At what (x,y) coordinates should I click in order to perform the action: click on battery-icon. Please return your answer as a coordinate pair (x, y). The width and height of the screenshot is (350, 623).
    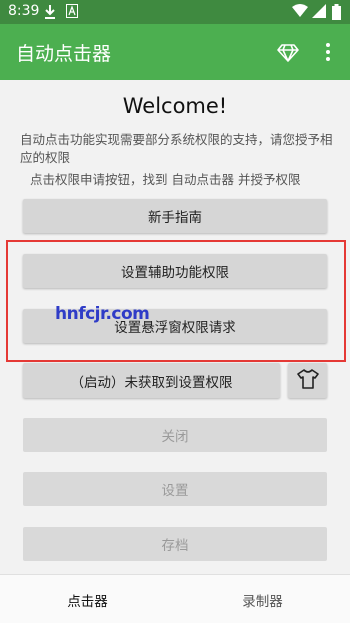
    Looking at the image, I should click on (336, 12).